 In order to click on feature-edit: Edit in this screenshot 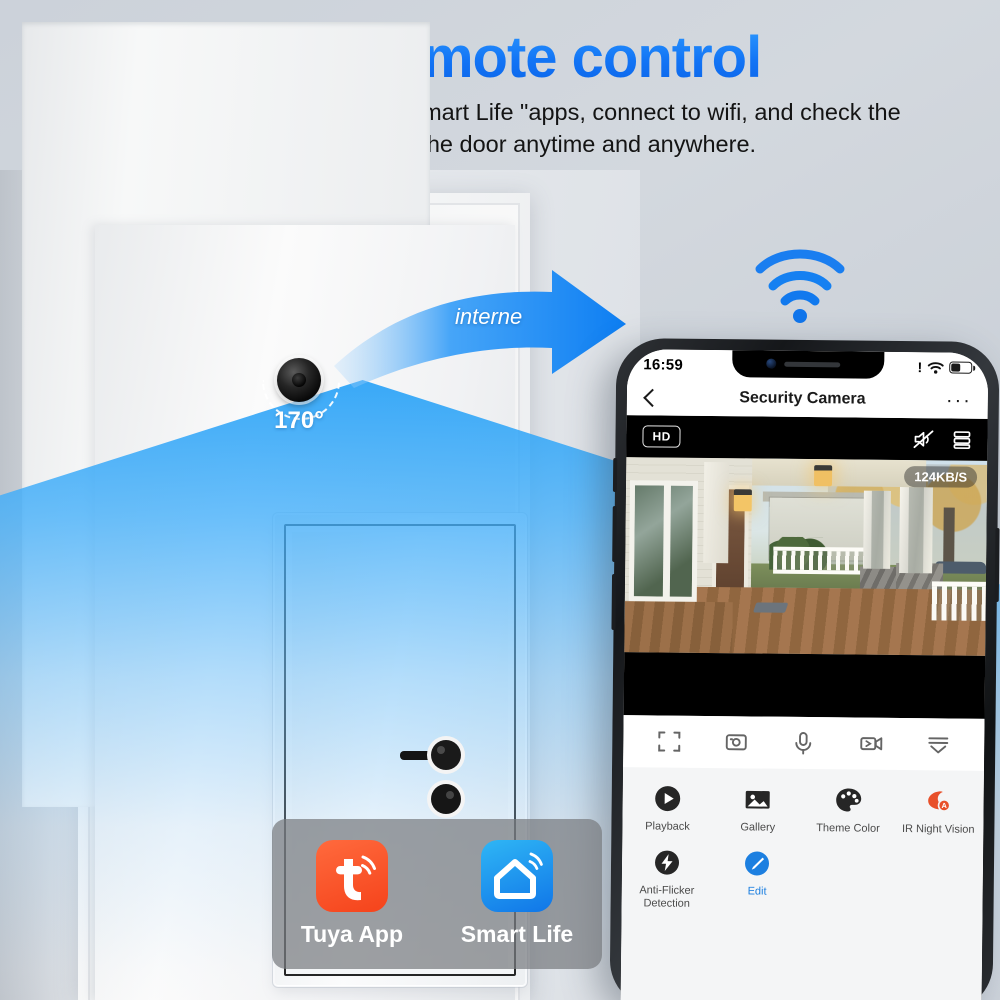, I will do `click(757, 880)`.